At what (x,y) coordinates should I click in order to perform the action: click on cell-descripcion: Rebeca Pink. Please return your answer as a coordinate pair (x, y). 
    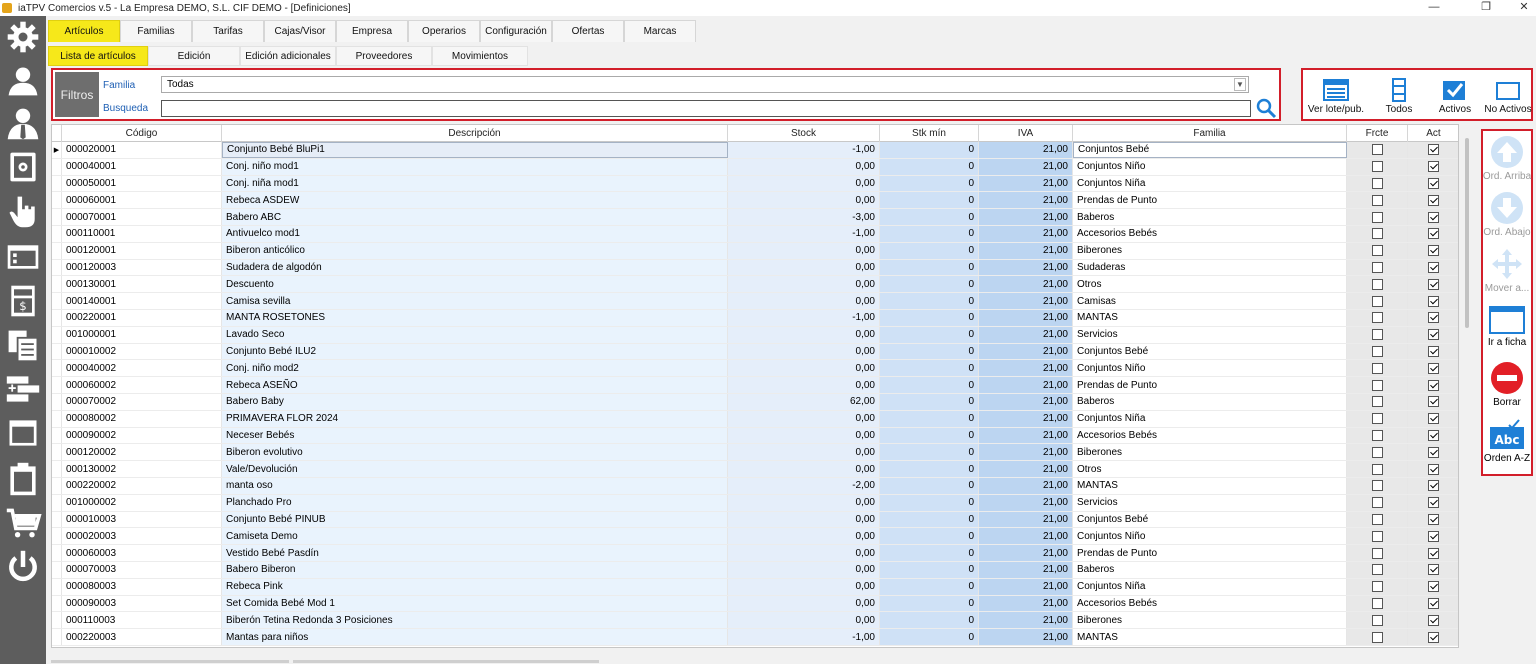
    Looking at the image, I should click on (475, 586).